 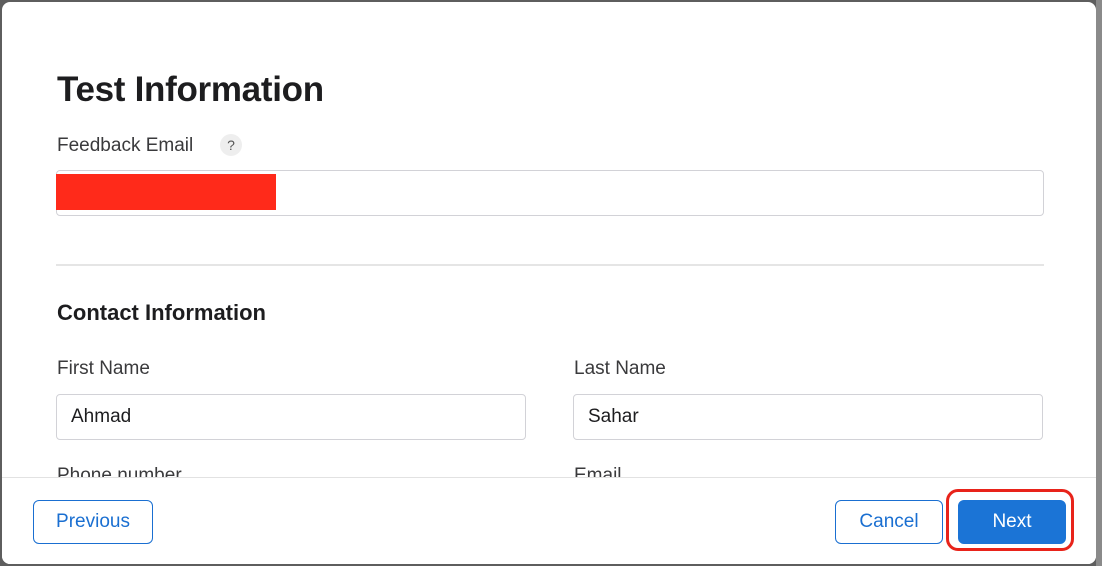 What do you see at coordinates (119, 471) in the screenshot?
I see `phone-number-label: Phone number` at bounding box center [119, 471].